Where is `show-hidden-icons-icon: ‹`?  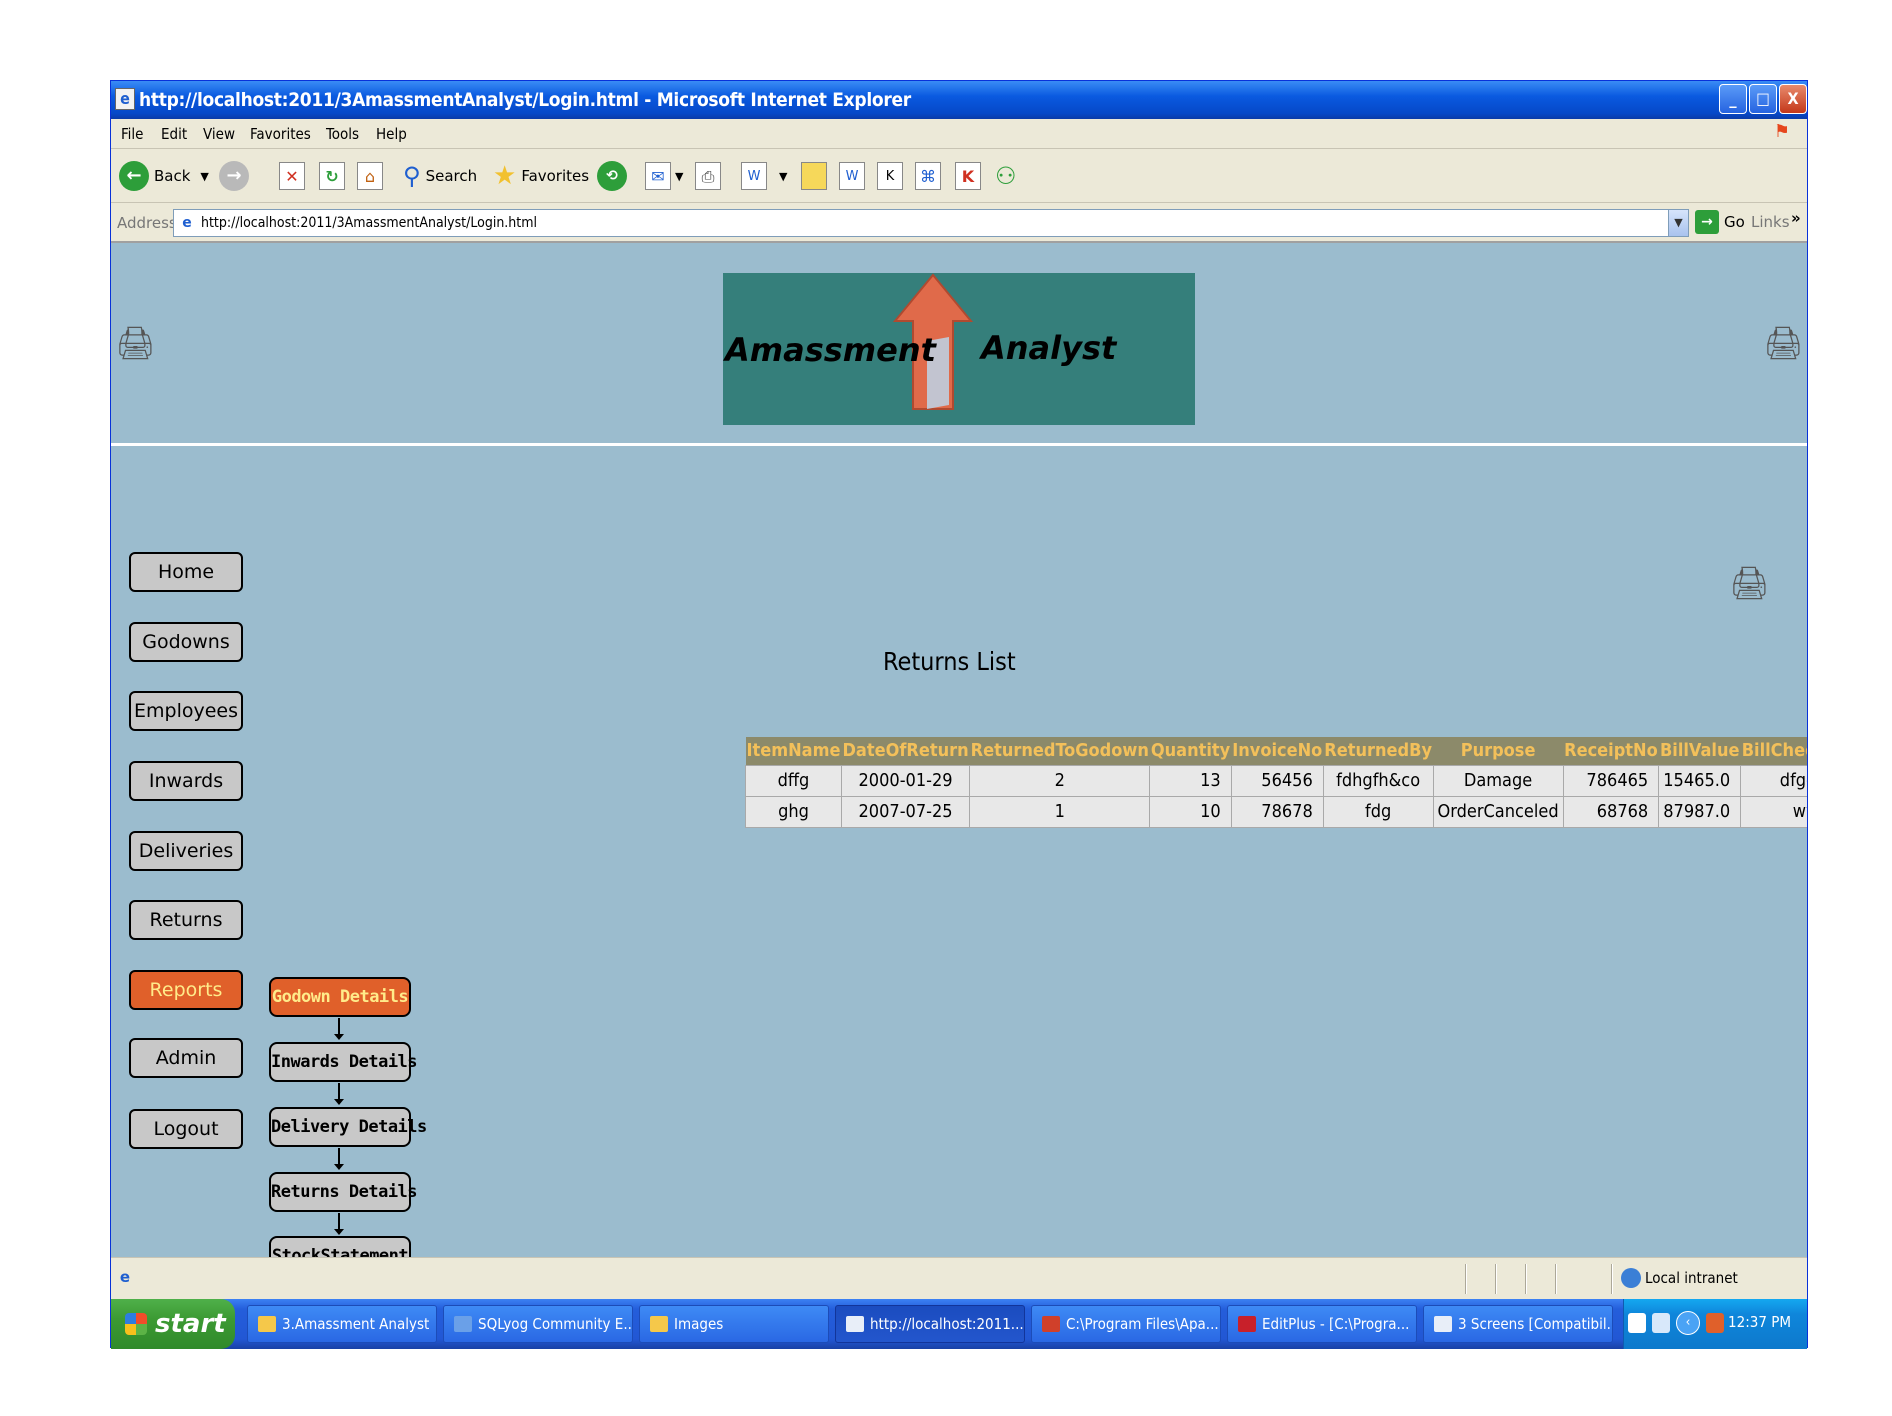
show-hidden-icons-icon: ‹ is located at coordinates (1688, 1323).